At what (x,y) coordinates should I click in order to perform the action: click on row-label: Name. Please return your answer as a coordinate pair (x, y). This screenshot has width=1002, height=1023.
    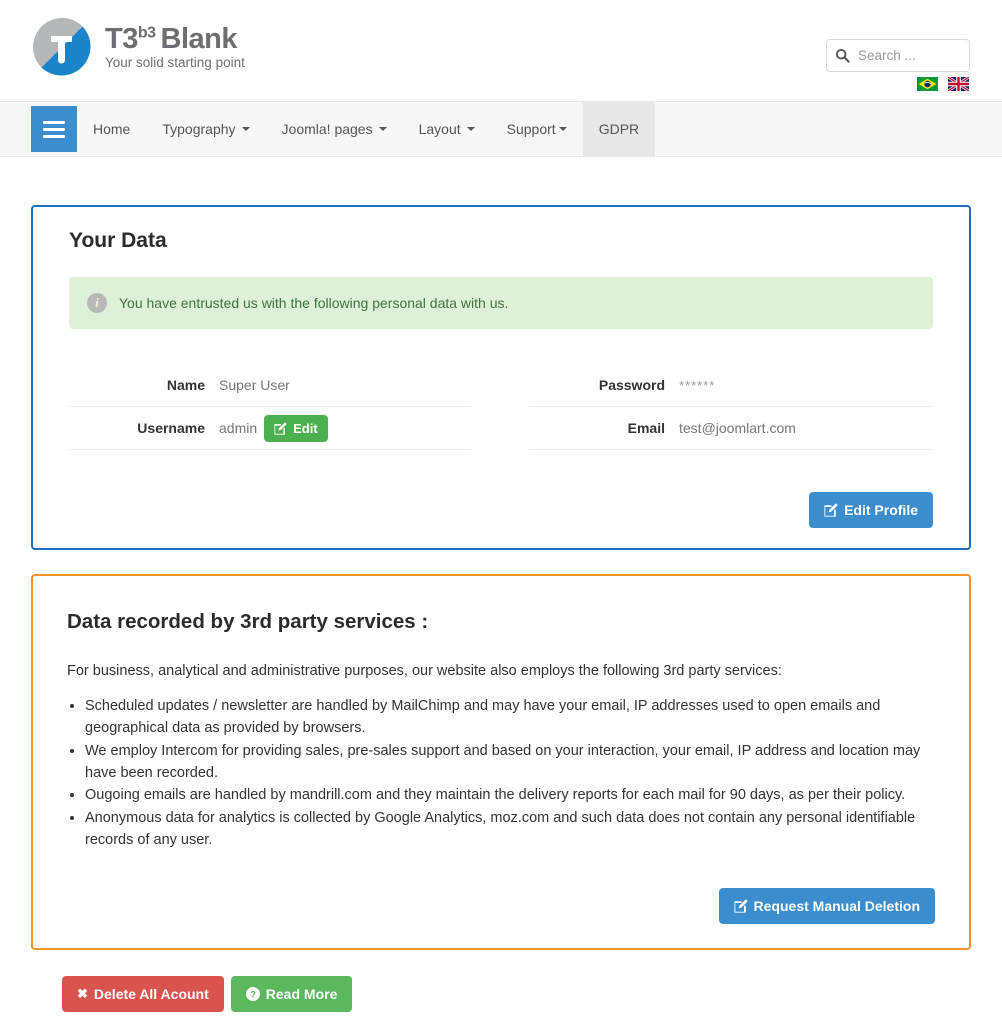
    Looking at the image, I should click on (185, 385).